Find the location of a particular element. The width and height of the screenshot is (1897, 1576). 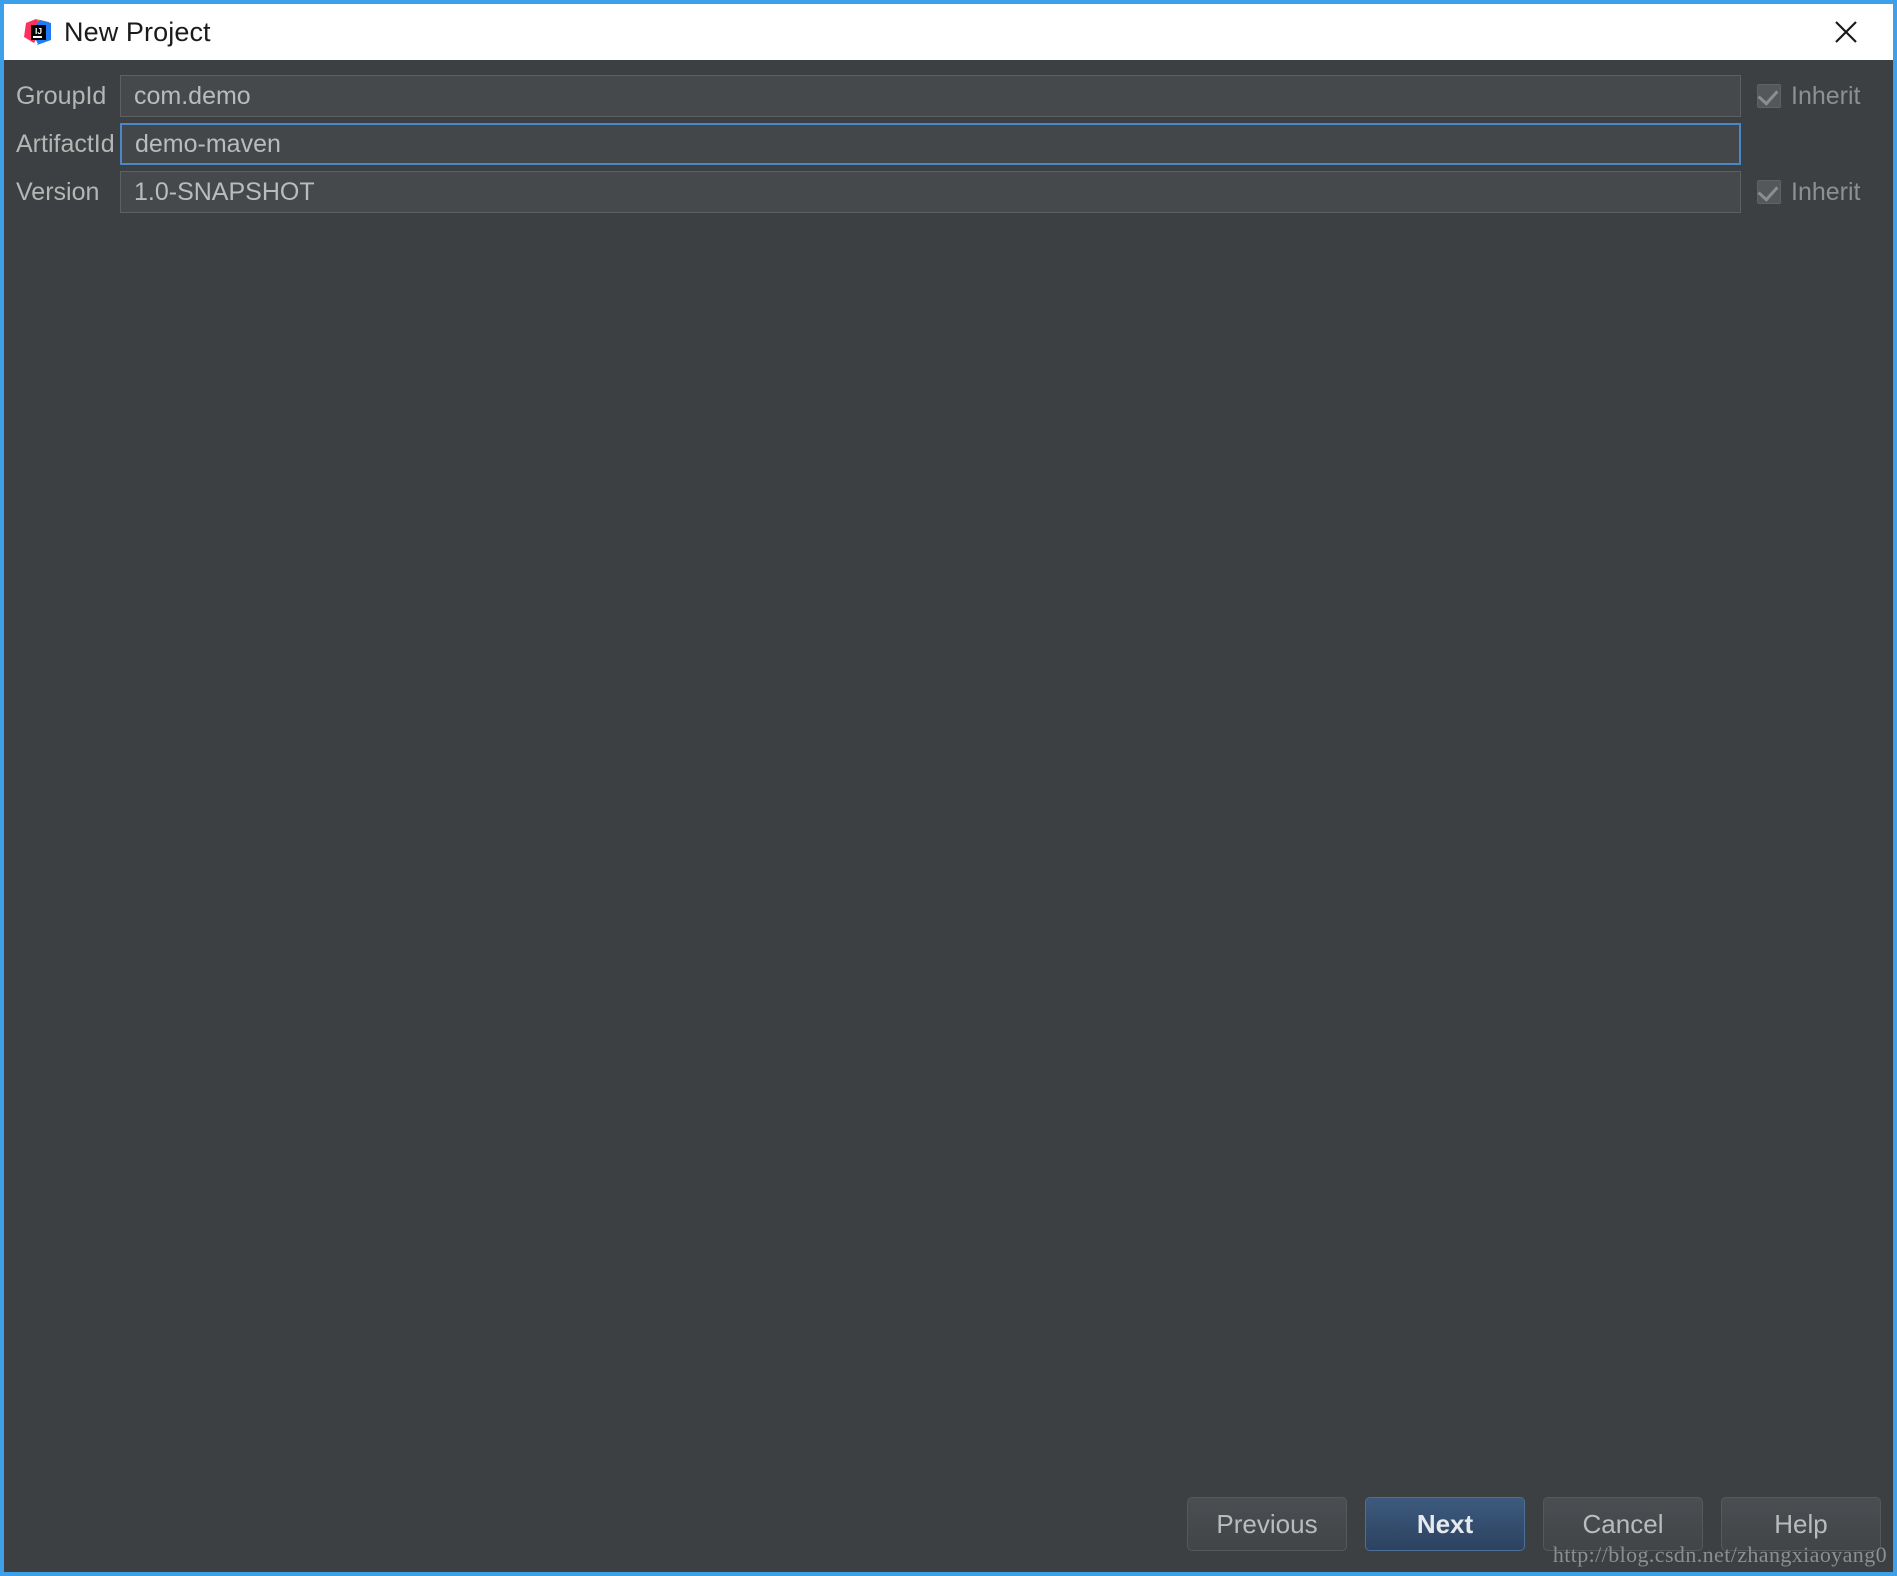

form-row-version: Version 1.0-SNAPSHOT Inherit is located at coordinates (948, 192).